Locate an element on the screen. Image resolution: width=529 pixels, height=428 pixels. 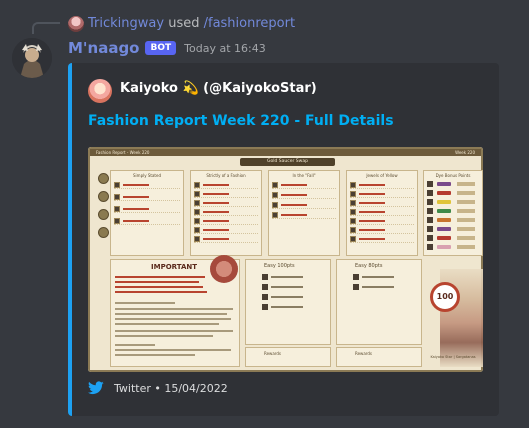
slot-panel-title: Simply Stated is located at coordinates (147, 175).